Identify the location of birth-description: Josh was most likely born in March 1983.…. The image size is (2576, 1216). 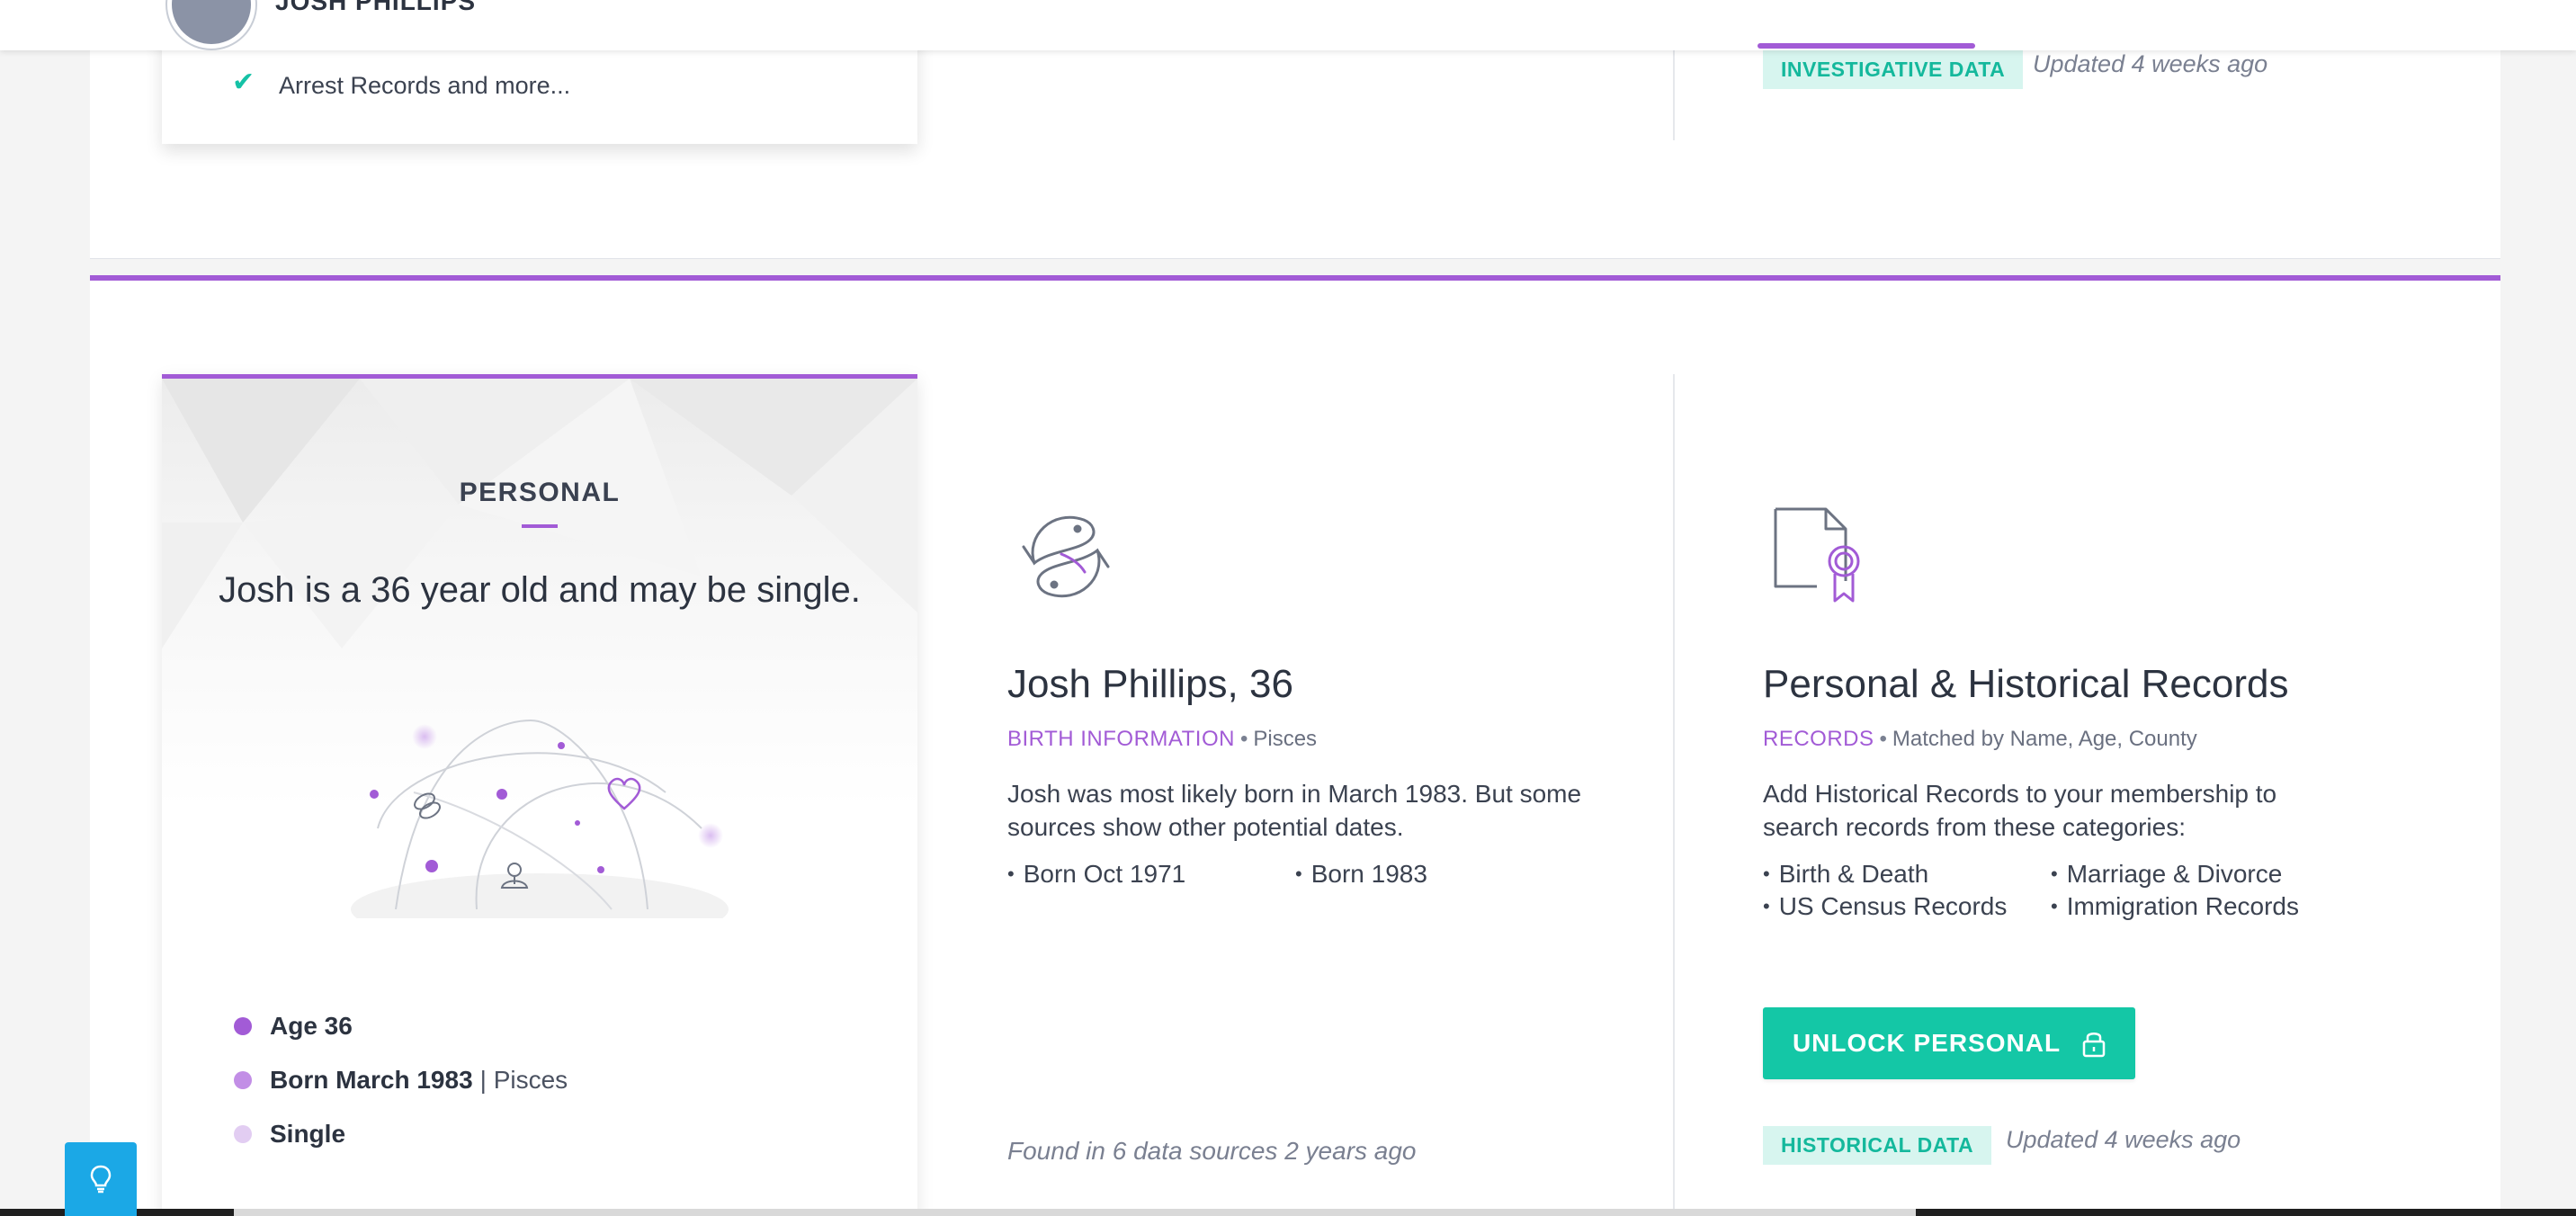
(1294, 810).